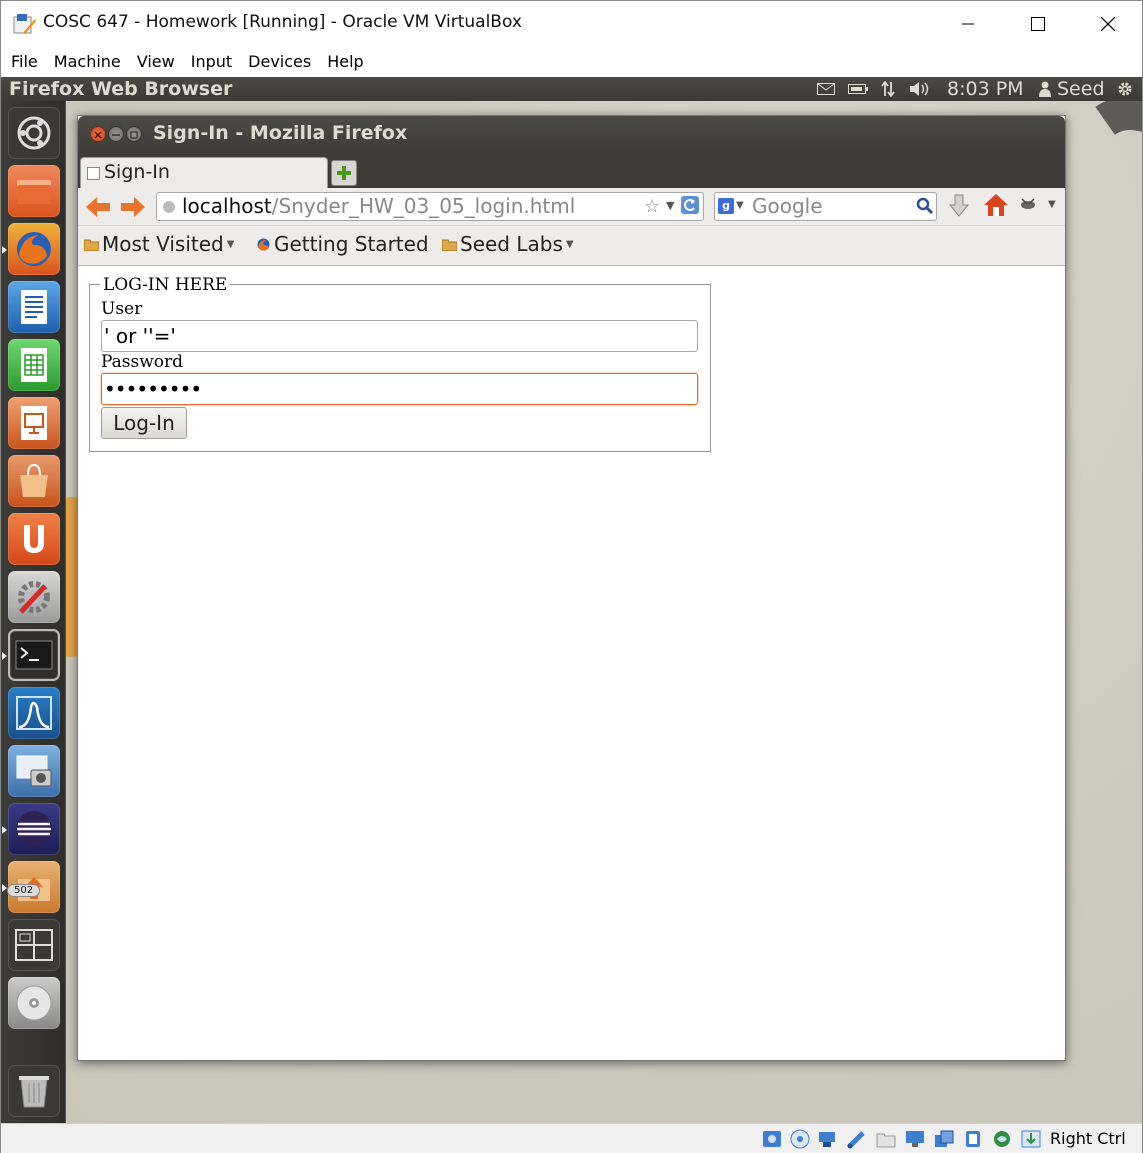 The image size is (1143, 1153). What do you see at coordinates (34, 539) in the screenshot?
I see `ubuntu-one-icon` at bounding box center [34, 539].